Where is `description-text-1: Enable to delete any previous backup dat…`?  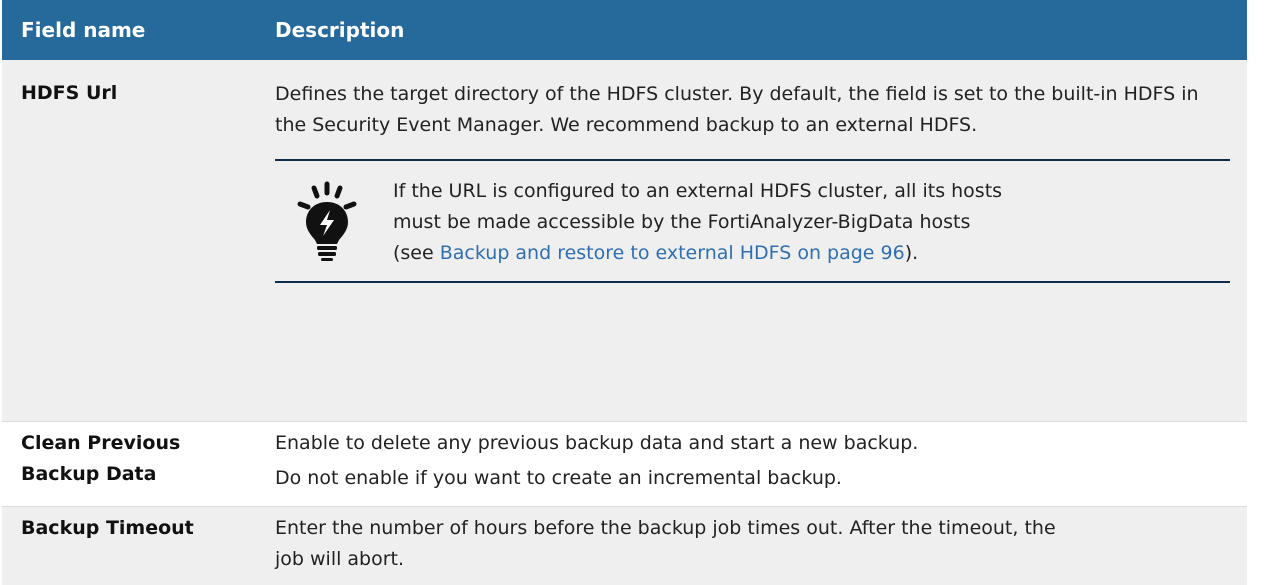 description-text-1: Enable to delete any previous backup dat… is located at coordinates (597, 443).